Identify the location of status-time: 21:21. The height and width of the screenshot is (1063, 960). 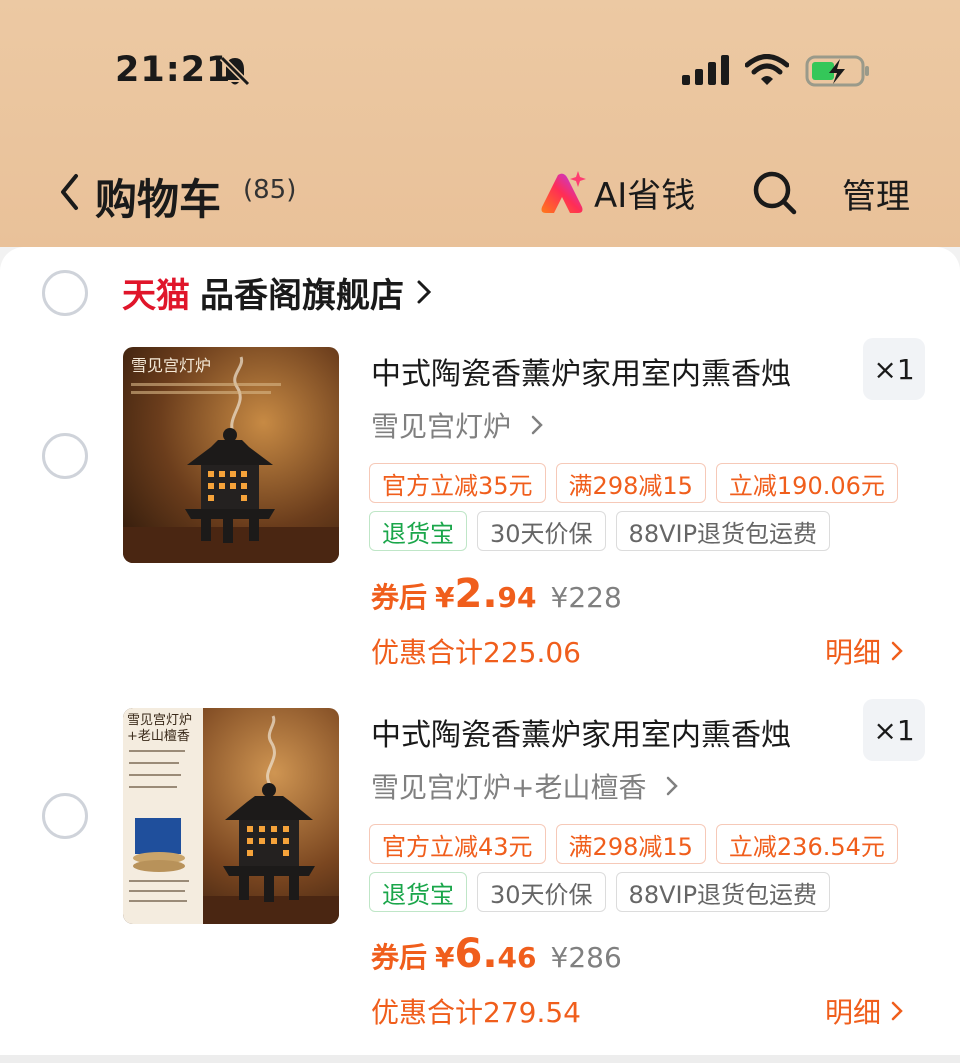
(173, 70).